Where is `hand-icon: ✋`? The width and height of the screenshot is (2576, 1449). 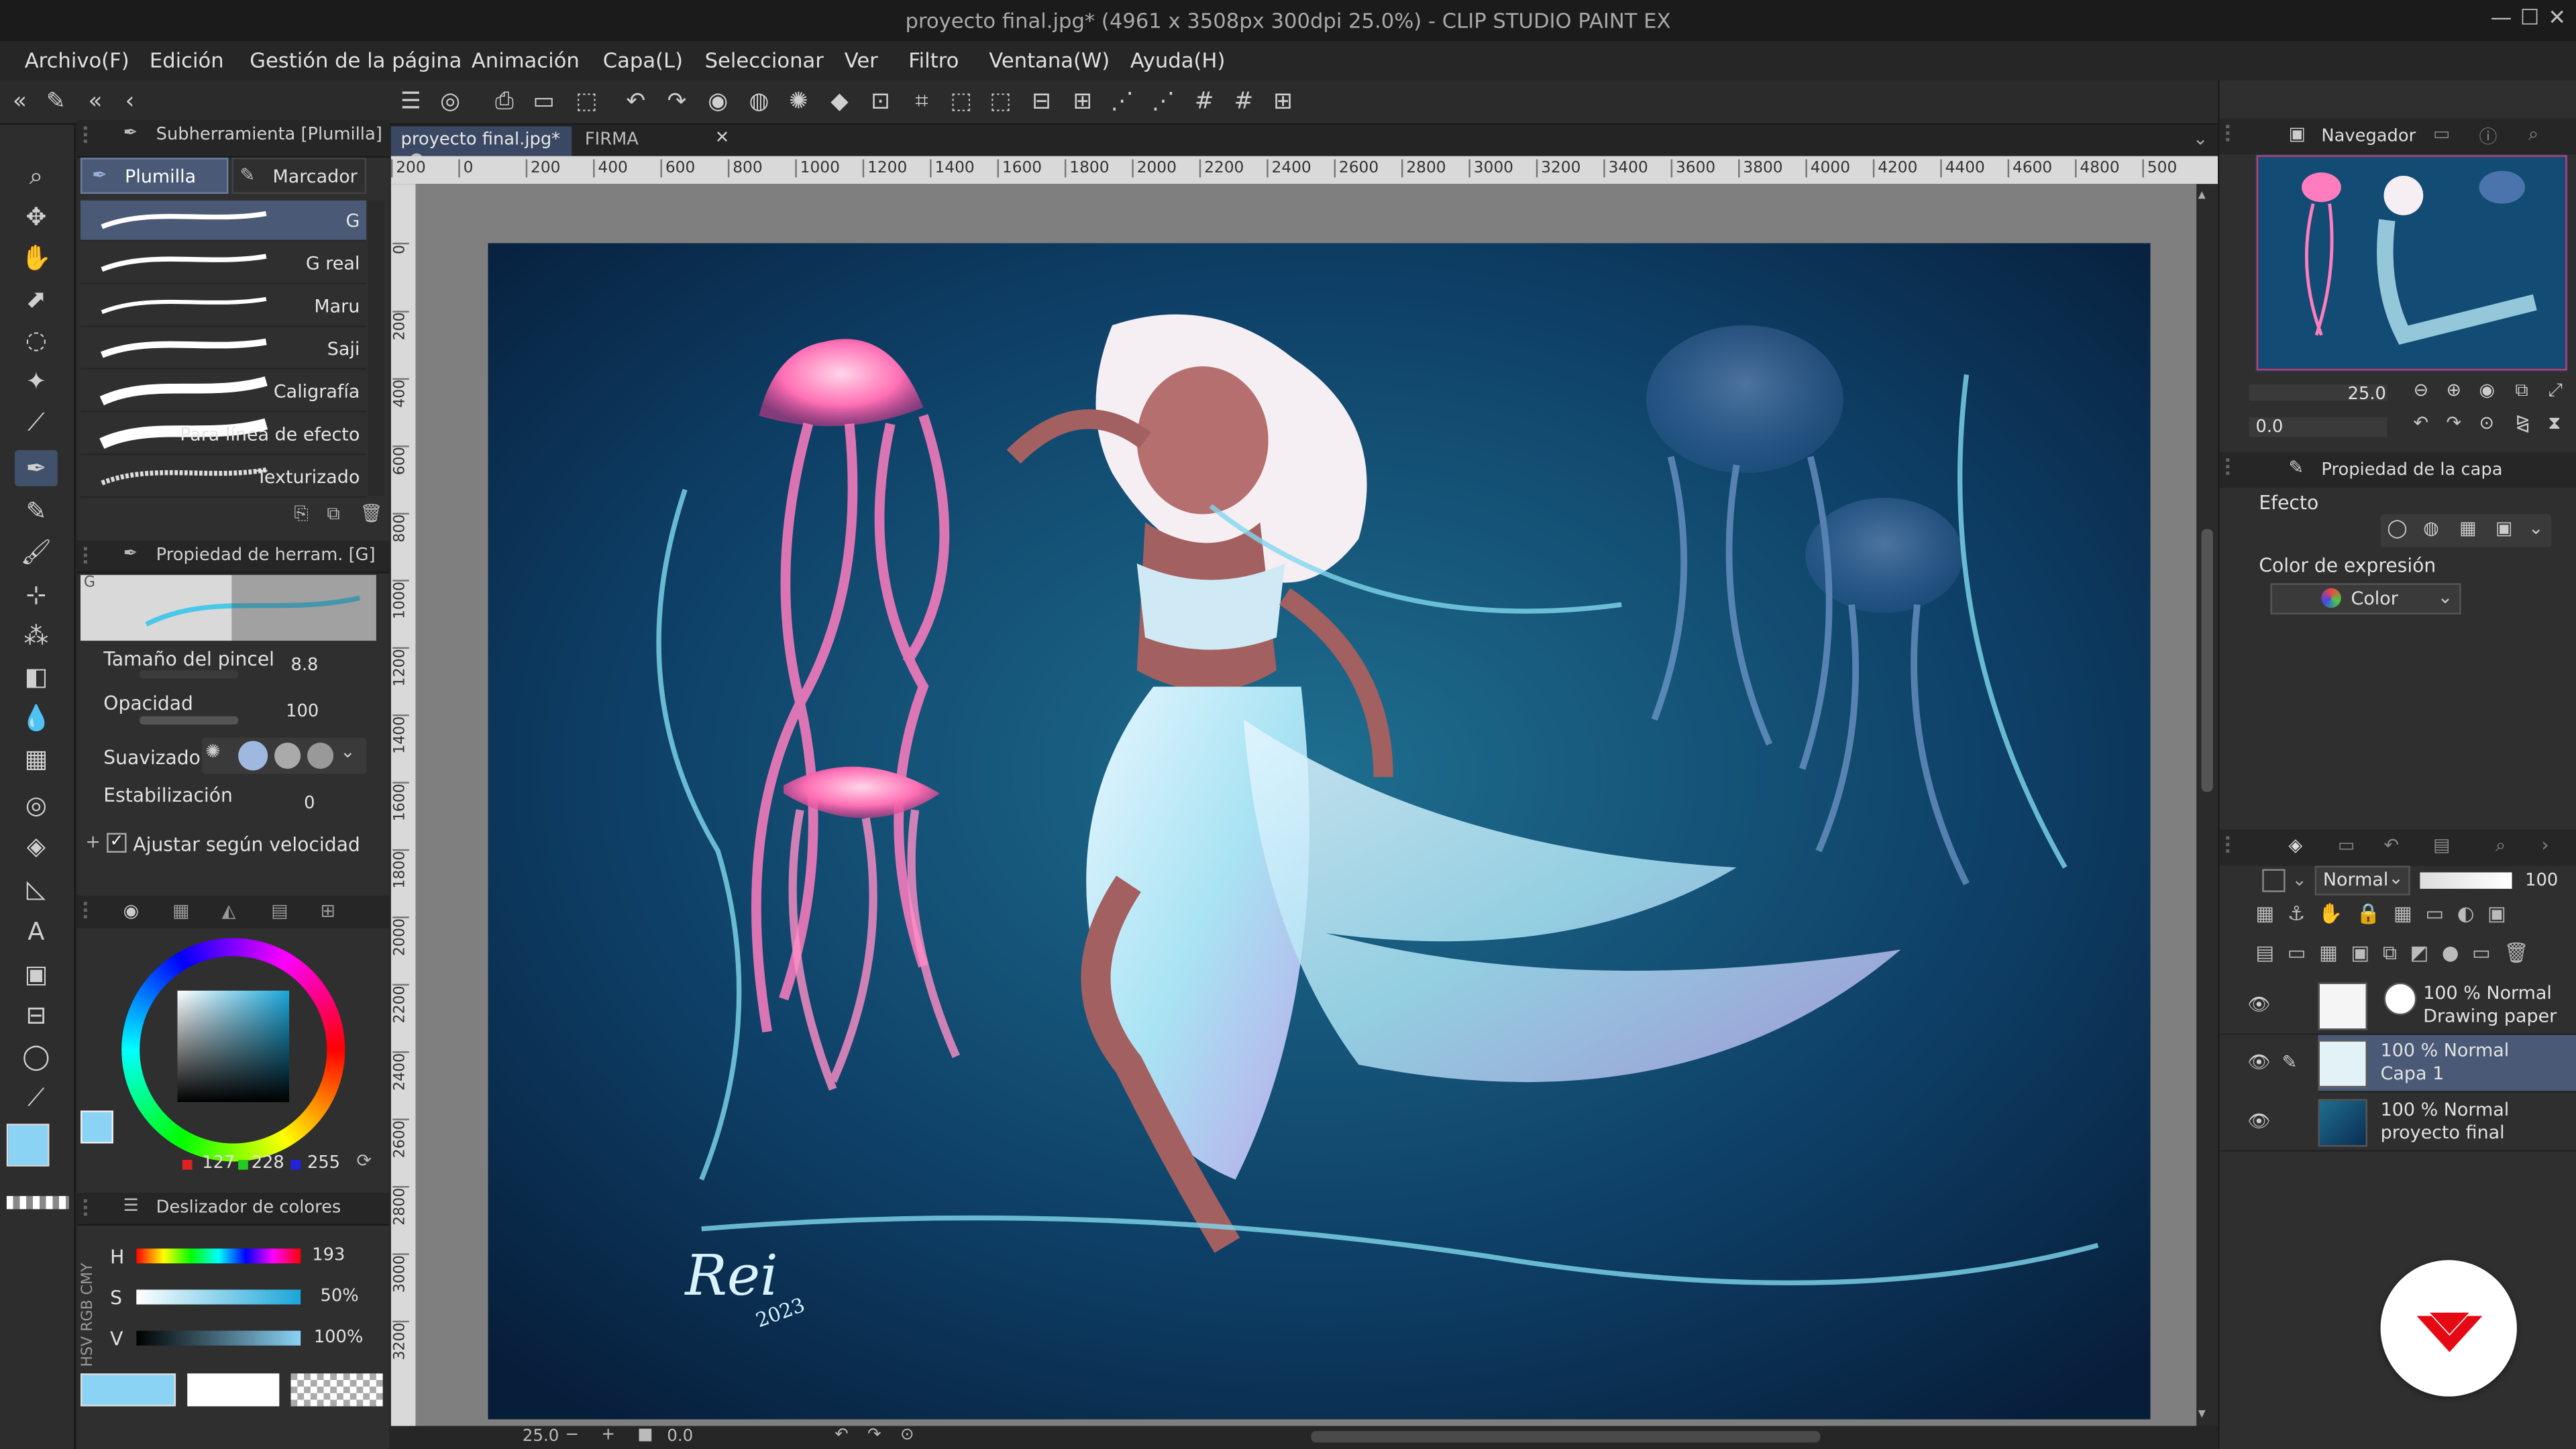 hand-icon: ✋ is located at coordinates (36, 258).